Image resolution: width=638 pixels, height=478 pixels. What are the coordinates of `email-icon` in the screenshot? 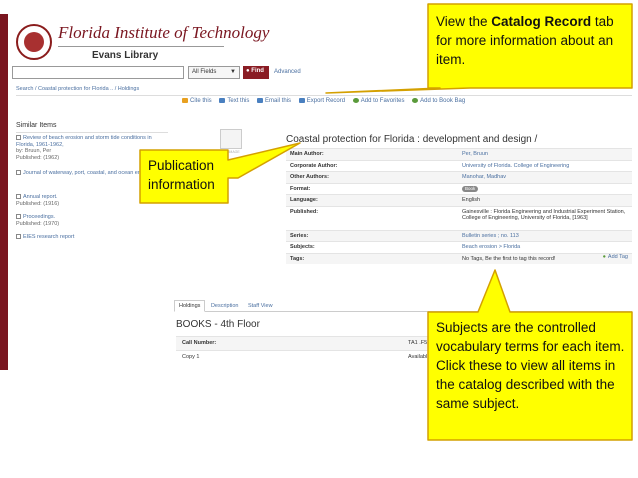 It's located at (260, 100).